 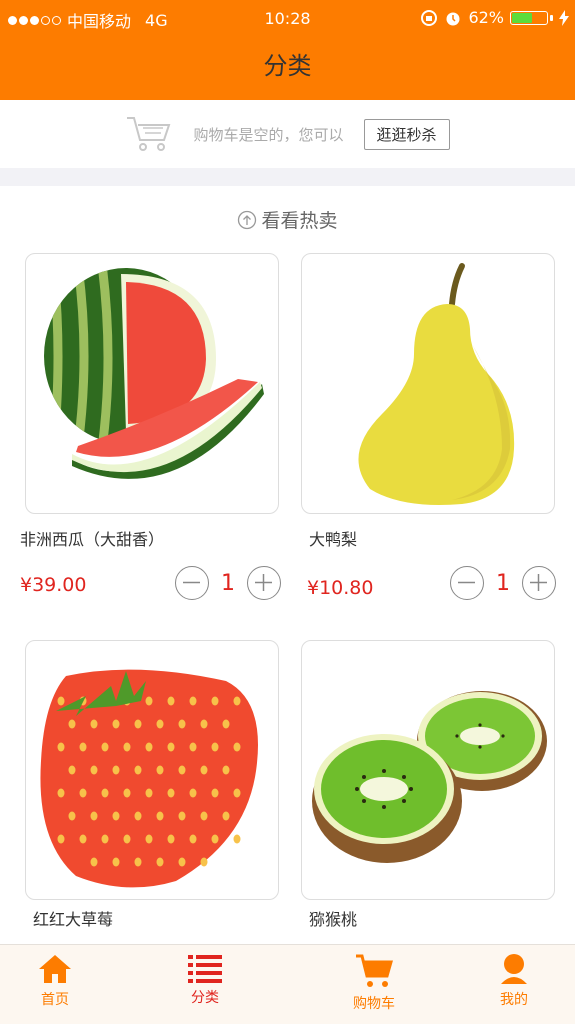 What do you see at coordinates (453, 18) in the screenshot?
I see `alarm-icon` at bounding box center [453, 18].